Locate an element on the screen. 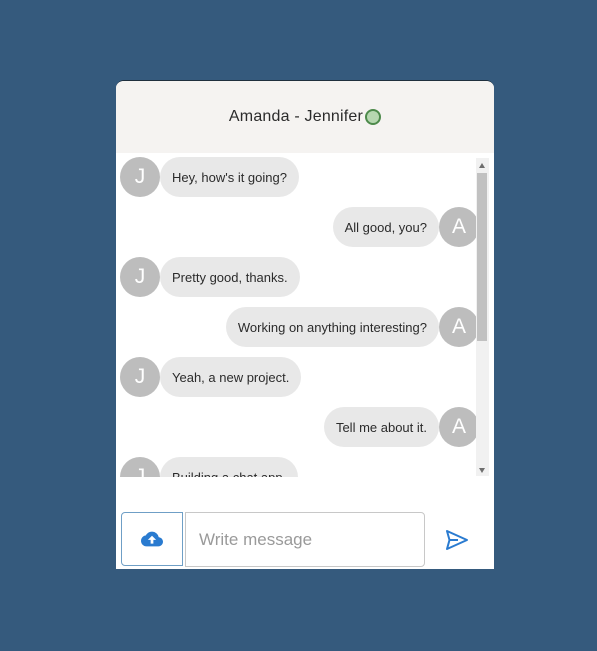 Image resolution: width=597 pixels, height=651 pixels. message-bubble: Working on anything interesting? is located at coordinates (332, 327).